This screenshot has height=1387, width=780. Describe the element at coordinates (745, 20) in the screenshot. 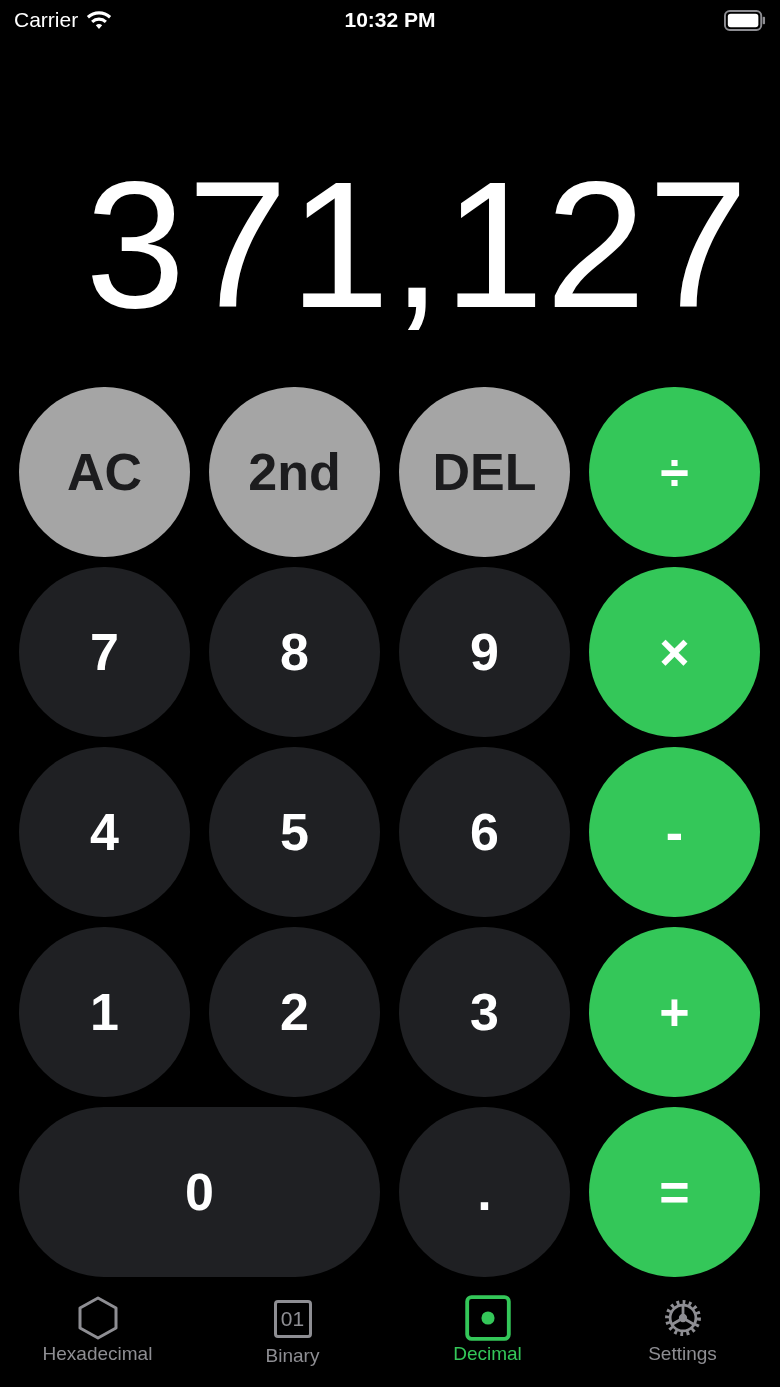

I see `battery-icon` at that location.